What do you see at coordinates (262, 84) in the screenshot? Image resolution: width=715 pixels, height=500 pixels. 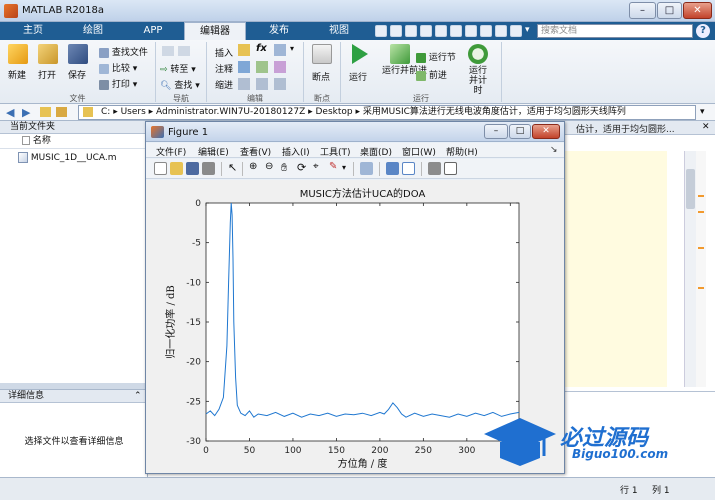 I see `increase-indent-icon` at bounding box center [262, 84].